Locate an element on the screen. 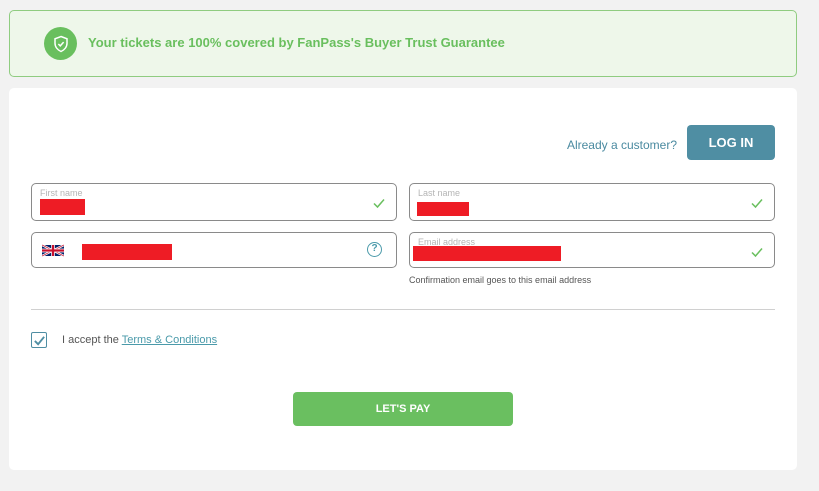  shield-check-icon is located at coordinates (60, 43).